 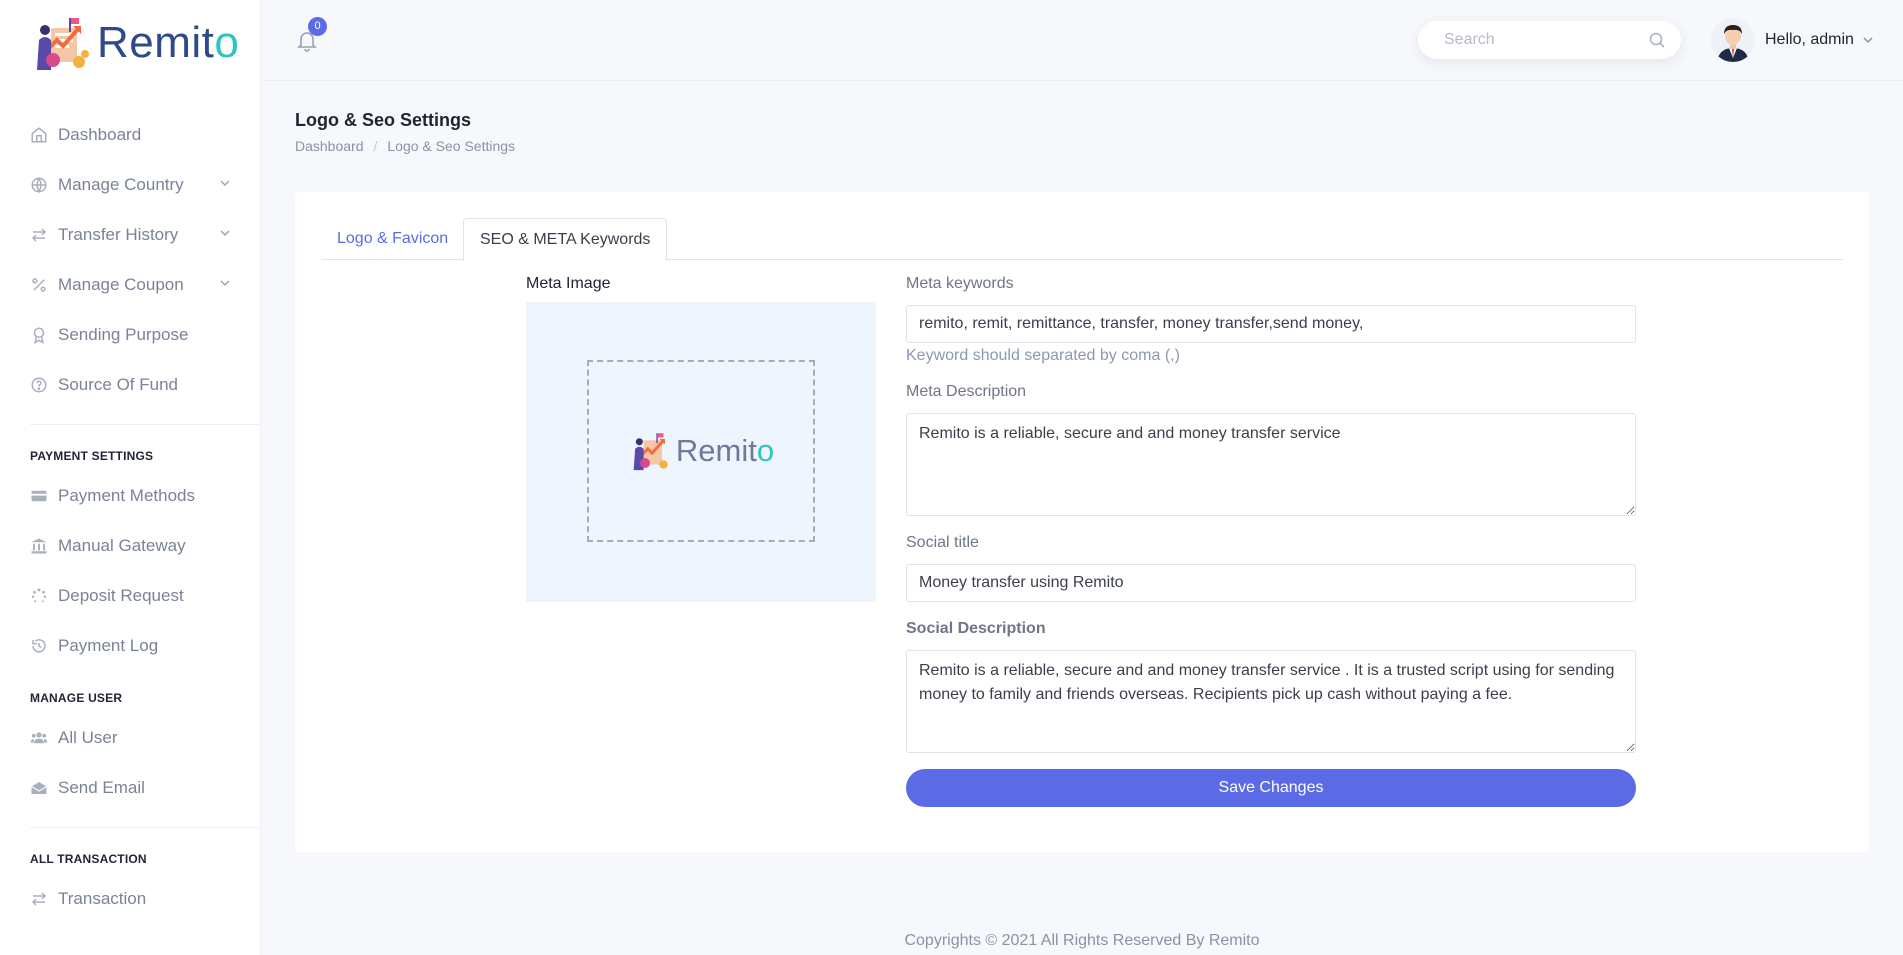 I want to click on breadcrumb-current: Logo & Seo Settings, so click(x=451, y=146).